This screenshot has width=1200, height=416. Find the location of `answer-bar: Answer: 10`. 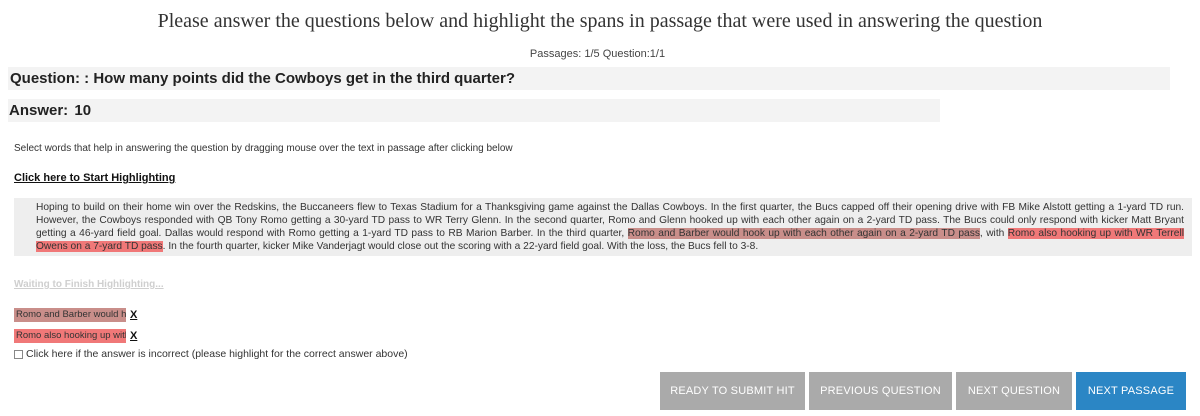

answer-bar: Answer: 10 is located at coordinates (474, 110).